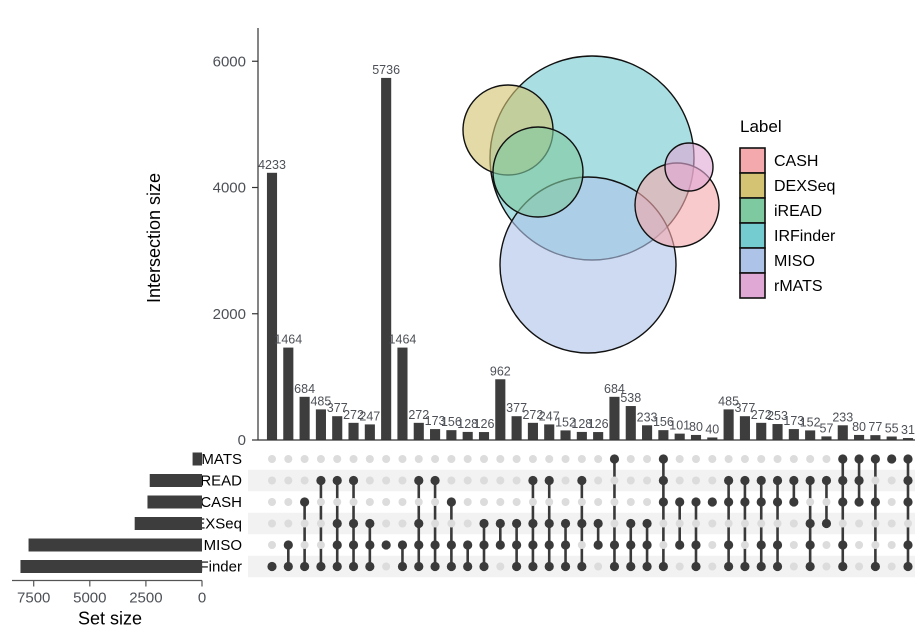  I want to click on legend-swatch-cash, so click(752, 160).